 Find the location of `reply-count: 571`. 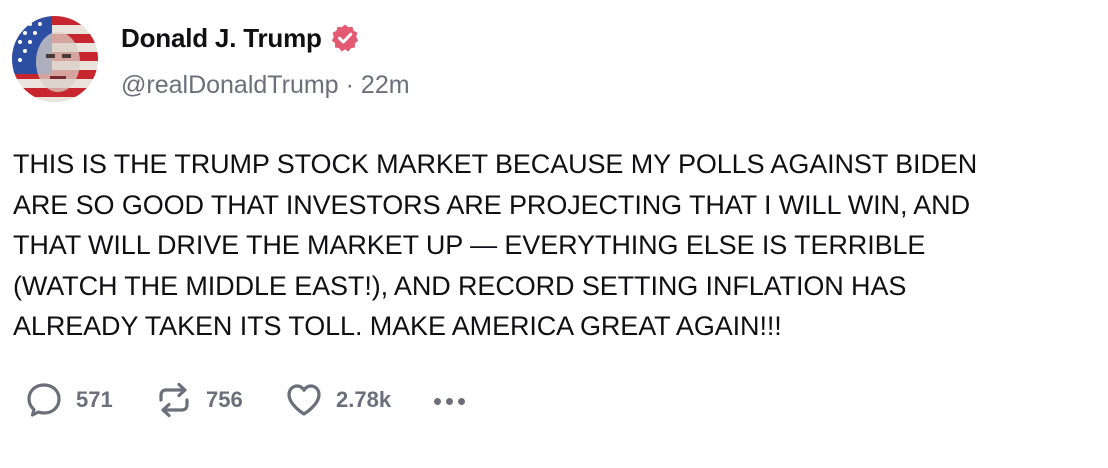

reply-count: 571 is located at coordinates (94, 399).